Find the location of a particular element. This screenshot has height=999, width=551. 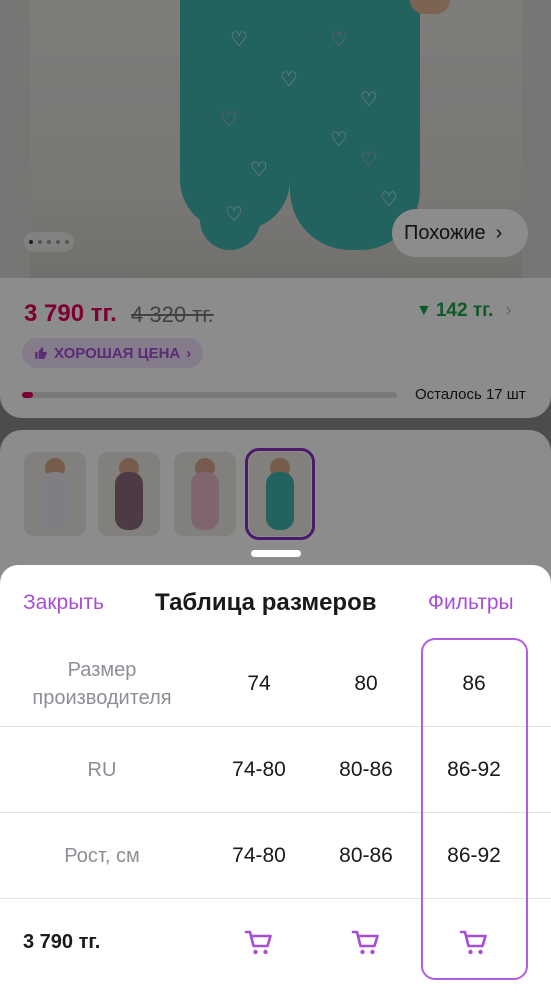

size-cell: 74 is located at coordinates (259, 684).